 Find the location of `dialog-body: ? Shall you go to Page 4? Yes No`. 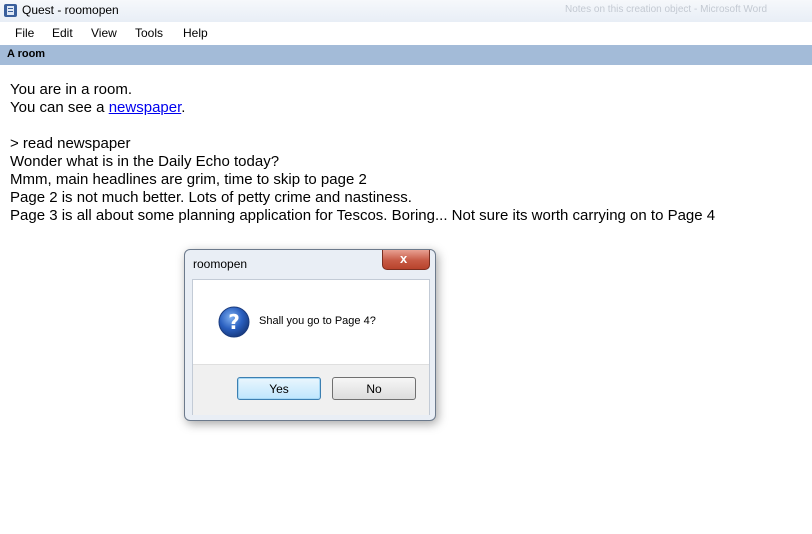

dialog-body: ? Shall you go to Page 4? Yes No is located at coordinates (311, 347).